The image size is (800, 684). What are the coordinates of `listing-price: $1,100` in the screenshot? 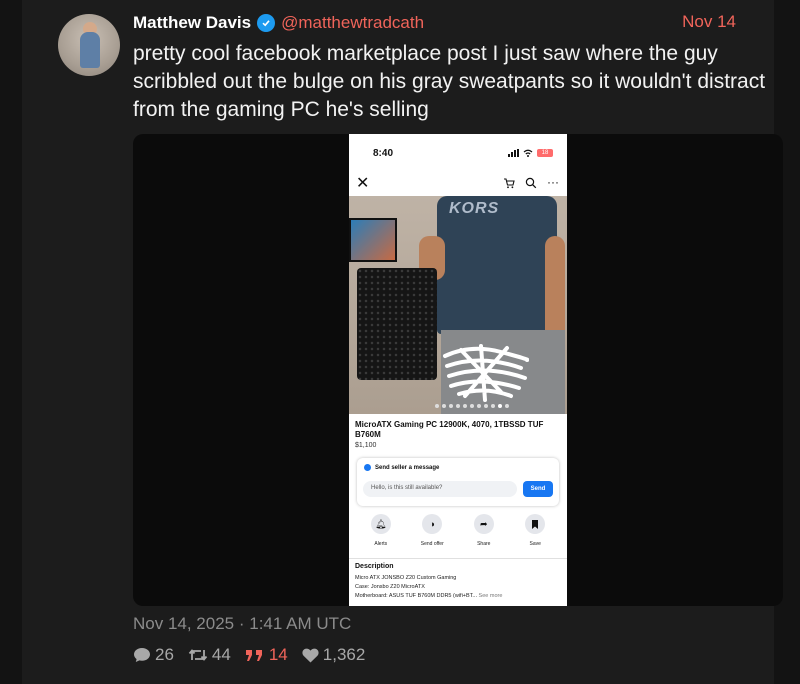 It's located at (366, 445).